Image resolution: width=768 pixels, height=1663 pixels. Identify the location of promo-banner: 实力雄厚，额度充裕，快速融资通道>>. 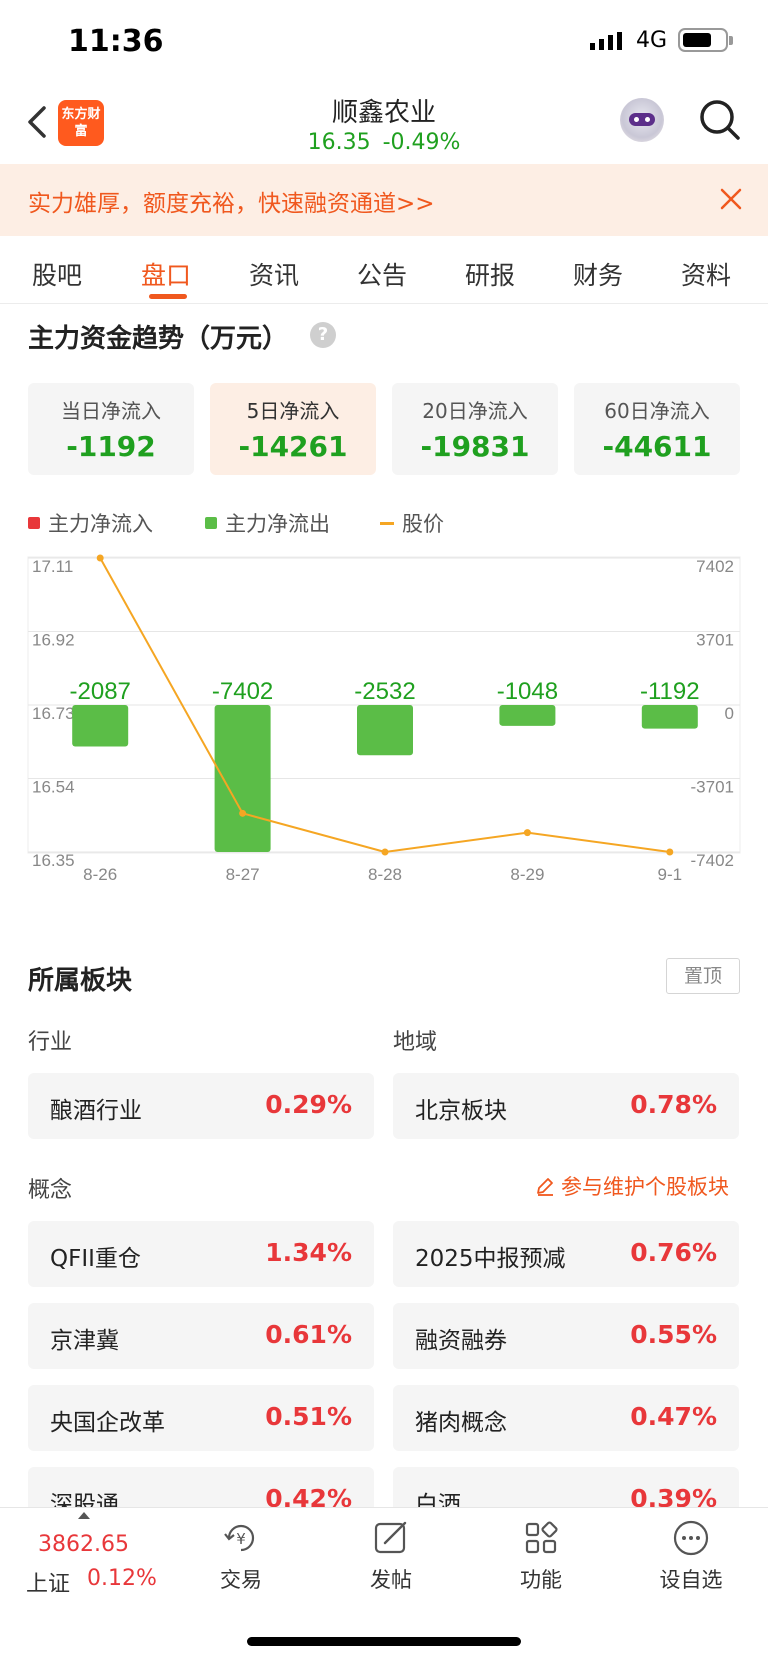
(384, 200).